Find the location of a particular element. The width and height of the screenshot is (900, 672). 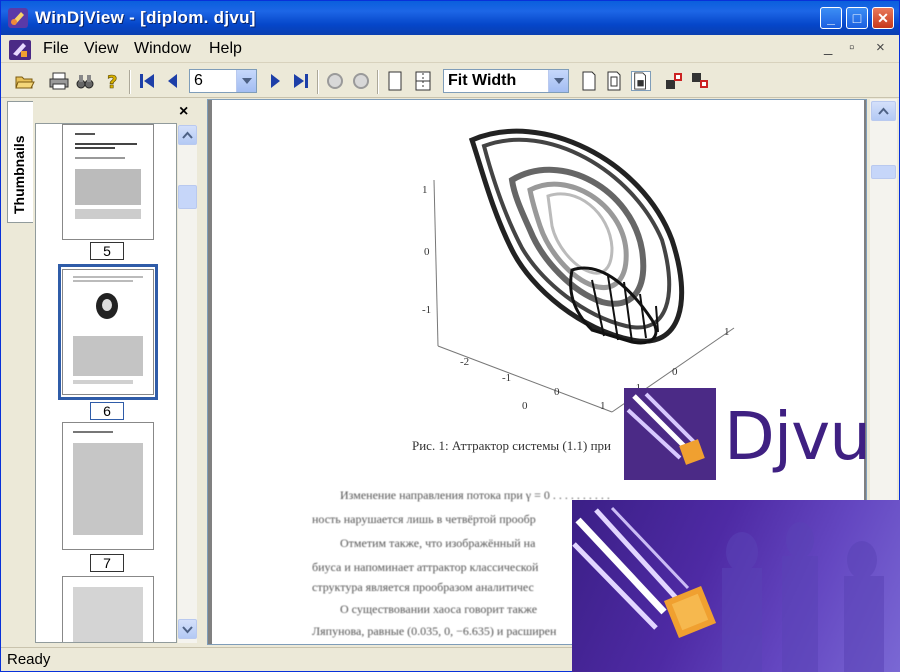

paragraph-line: О существовании хаоса говорит также is located at coordinates (439, 609).